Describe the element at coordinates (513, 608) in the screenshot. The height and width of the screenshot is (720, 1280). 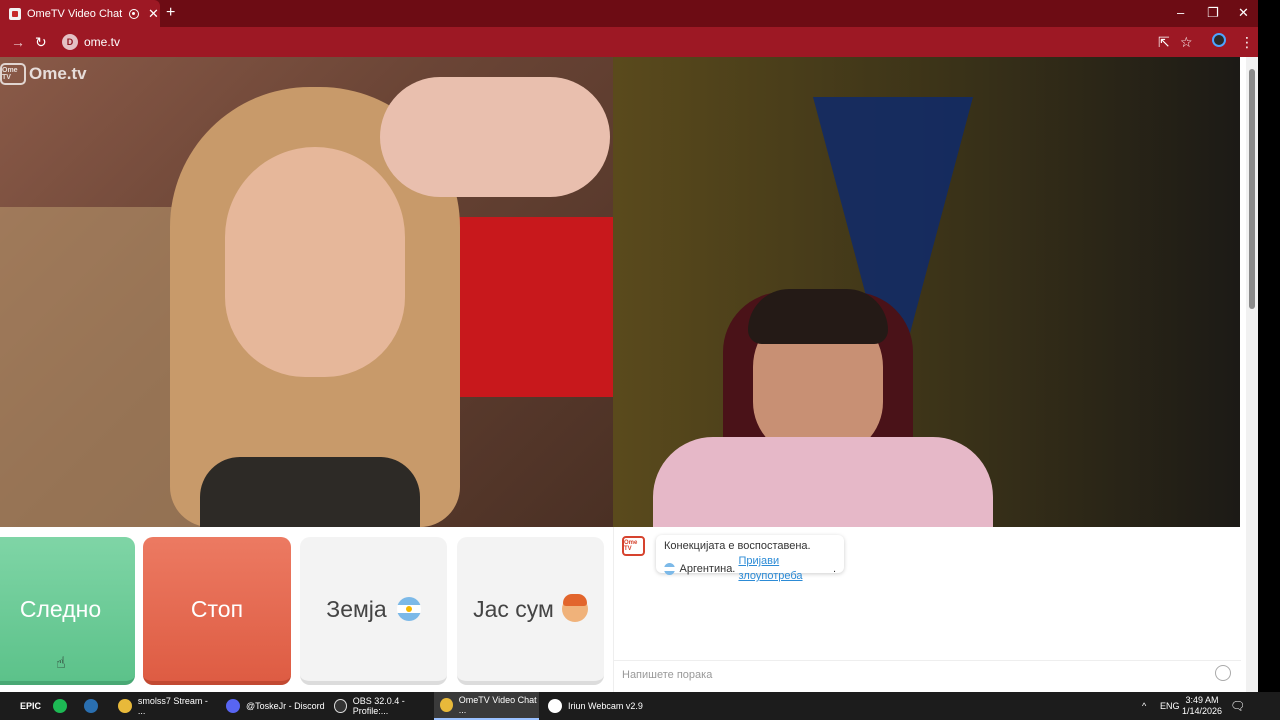
I see `gender-label: Јас сум` at that location.